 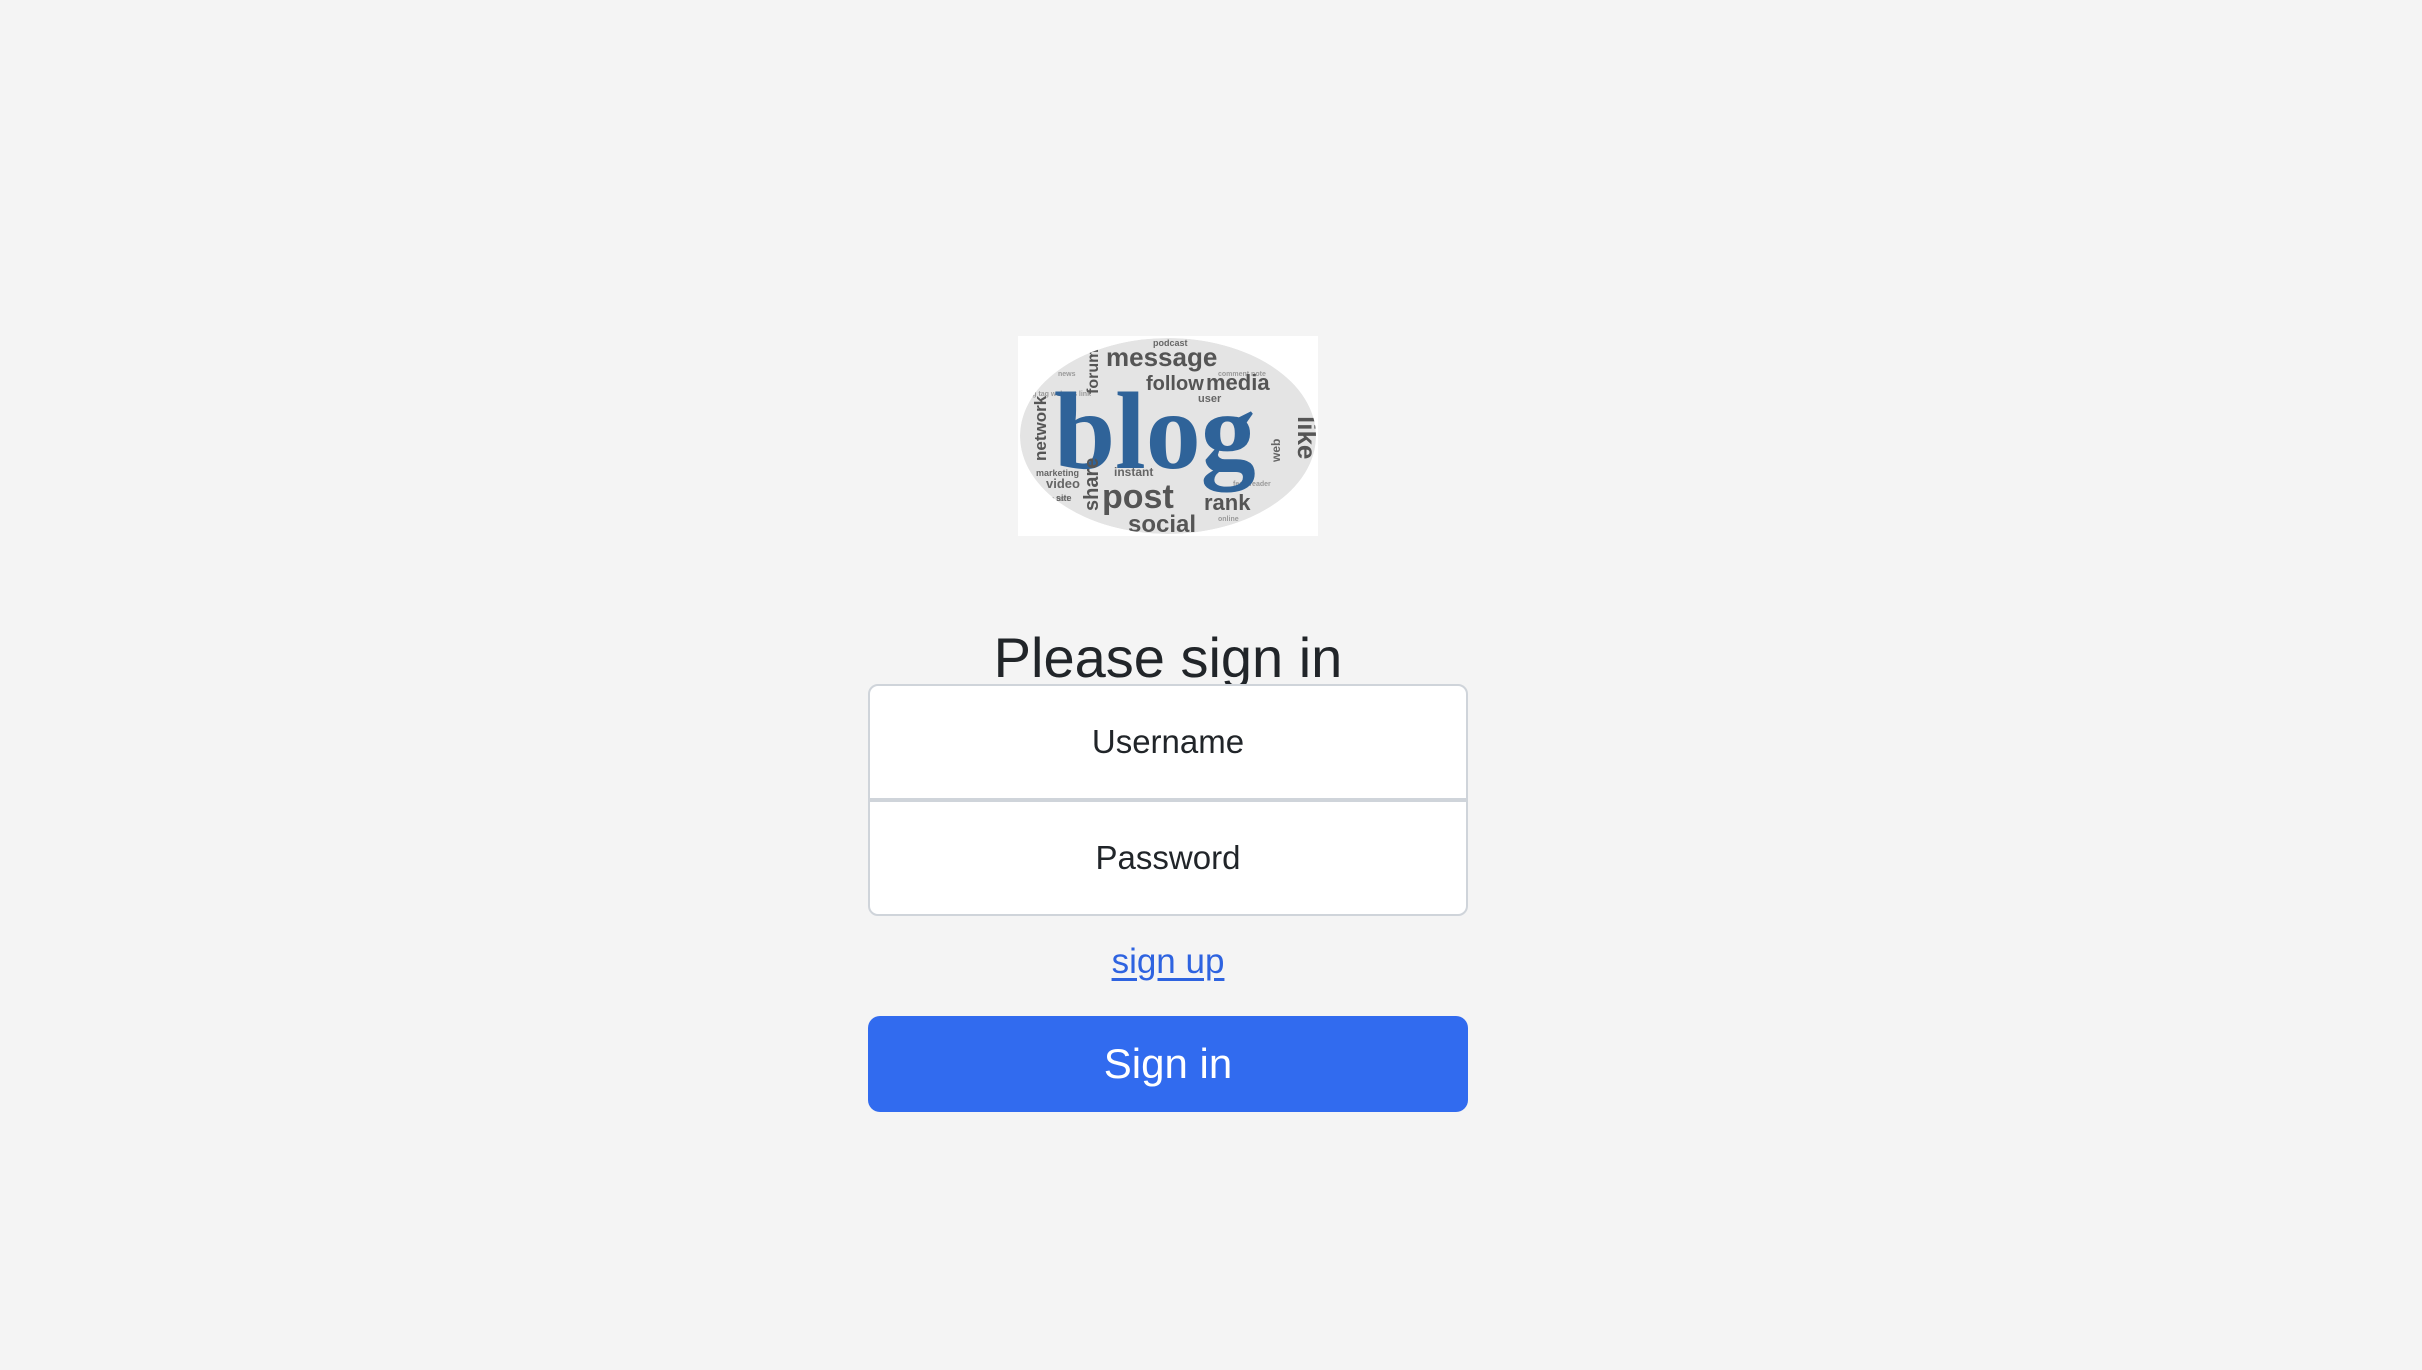 I want to click on logo-word-network: network, so click(x=1040, y=428).